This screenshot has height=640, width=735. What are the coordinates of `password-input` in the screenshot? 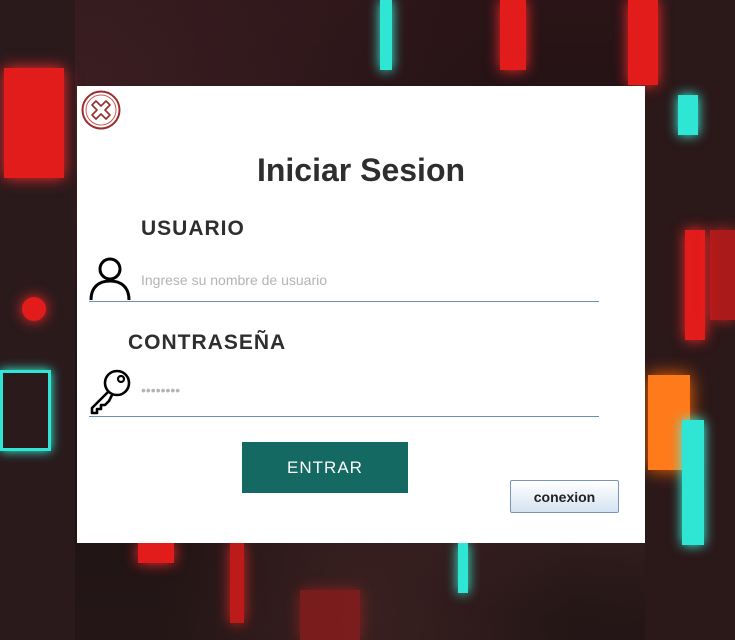 It's located at (344, 395).